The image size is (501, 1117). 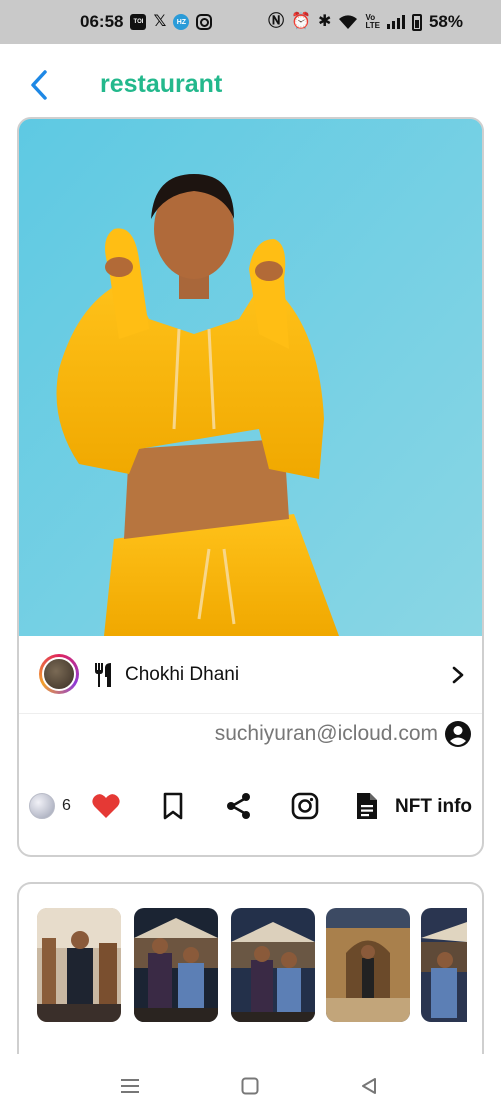 I want to click on toi-icon: TOI, so click(x=138, y=22).